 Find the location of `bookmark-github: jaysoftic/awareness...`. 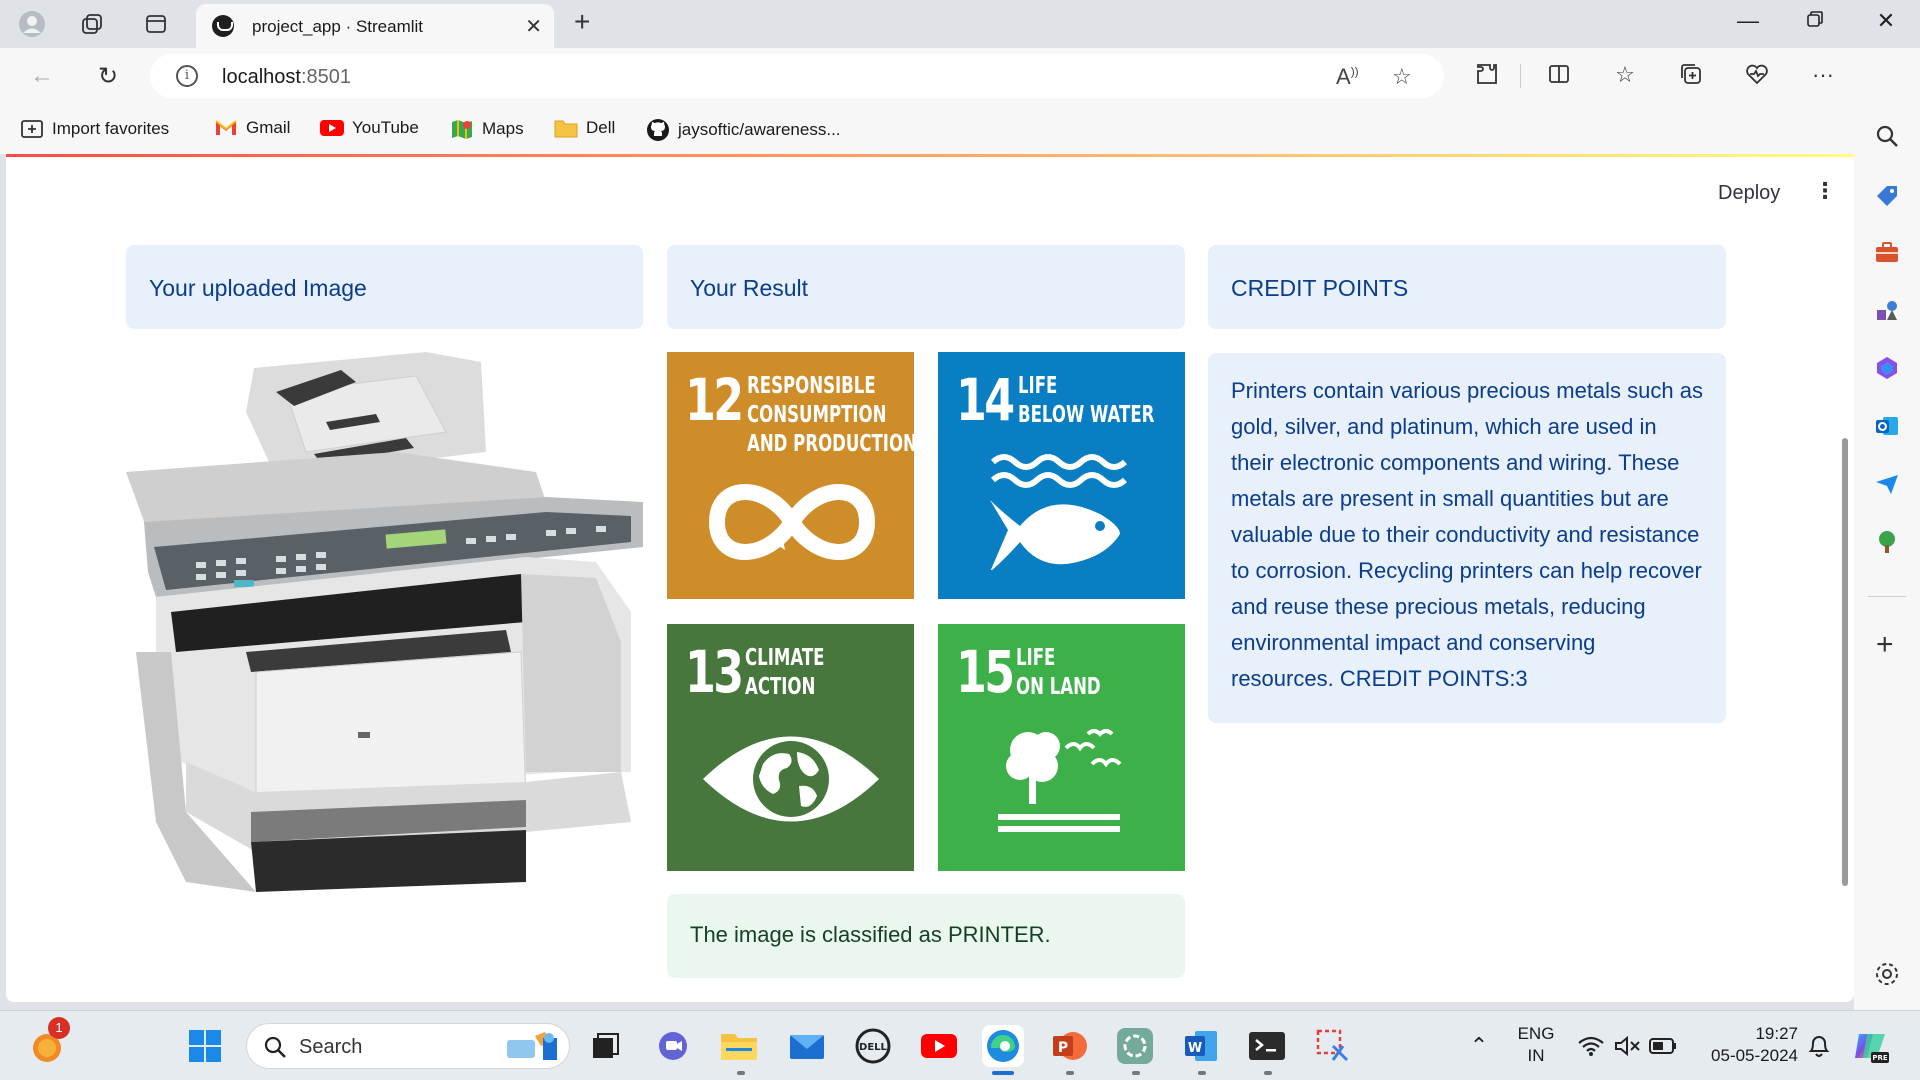

bookmark-github: jaysoftic/awareness... is located at coordinates (743, 130).